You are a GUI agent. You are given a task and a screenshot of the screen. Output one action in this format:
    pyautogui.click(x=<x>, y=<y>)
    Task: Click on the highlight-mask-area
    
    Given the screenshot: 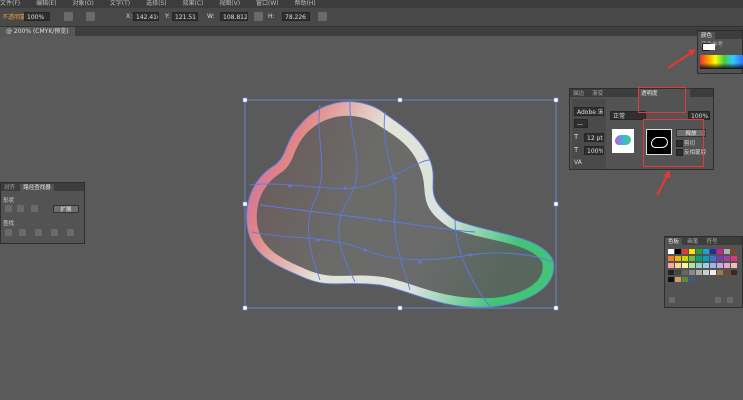 What is the action you would take?
    pyautogui.click(x=673, y=143)
    